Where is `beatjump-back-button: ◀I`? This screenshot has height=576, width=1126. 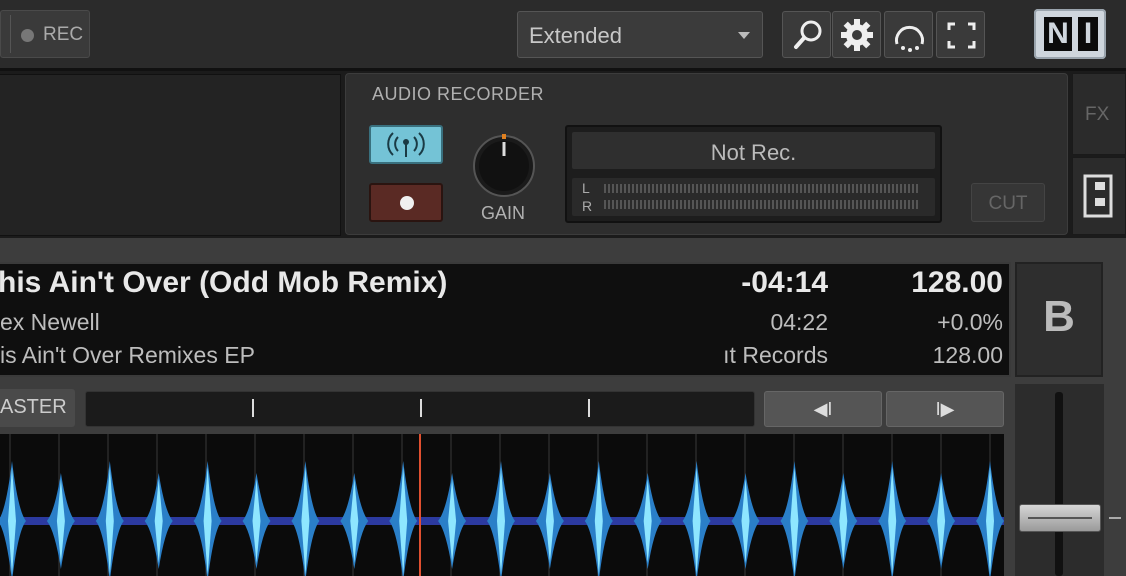
beatjump-back-button: ◀I is located at coordinates (823, 409).